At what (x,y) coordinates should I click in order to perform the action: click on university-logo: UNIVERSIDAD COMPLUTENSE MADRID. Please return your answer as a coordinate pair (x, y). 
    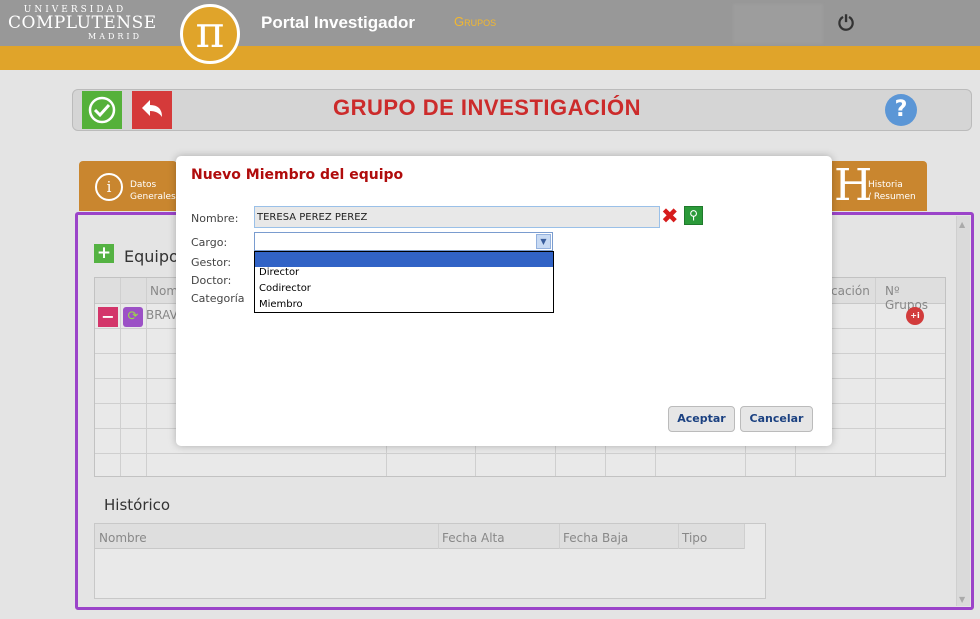
    Looking at the image, I should click on (82, 23).